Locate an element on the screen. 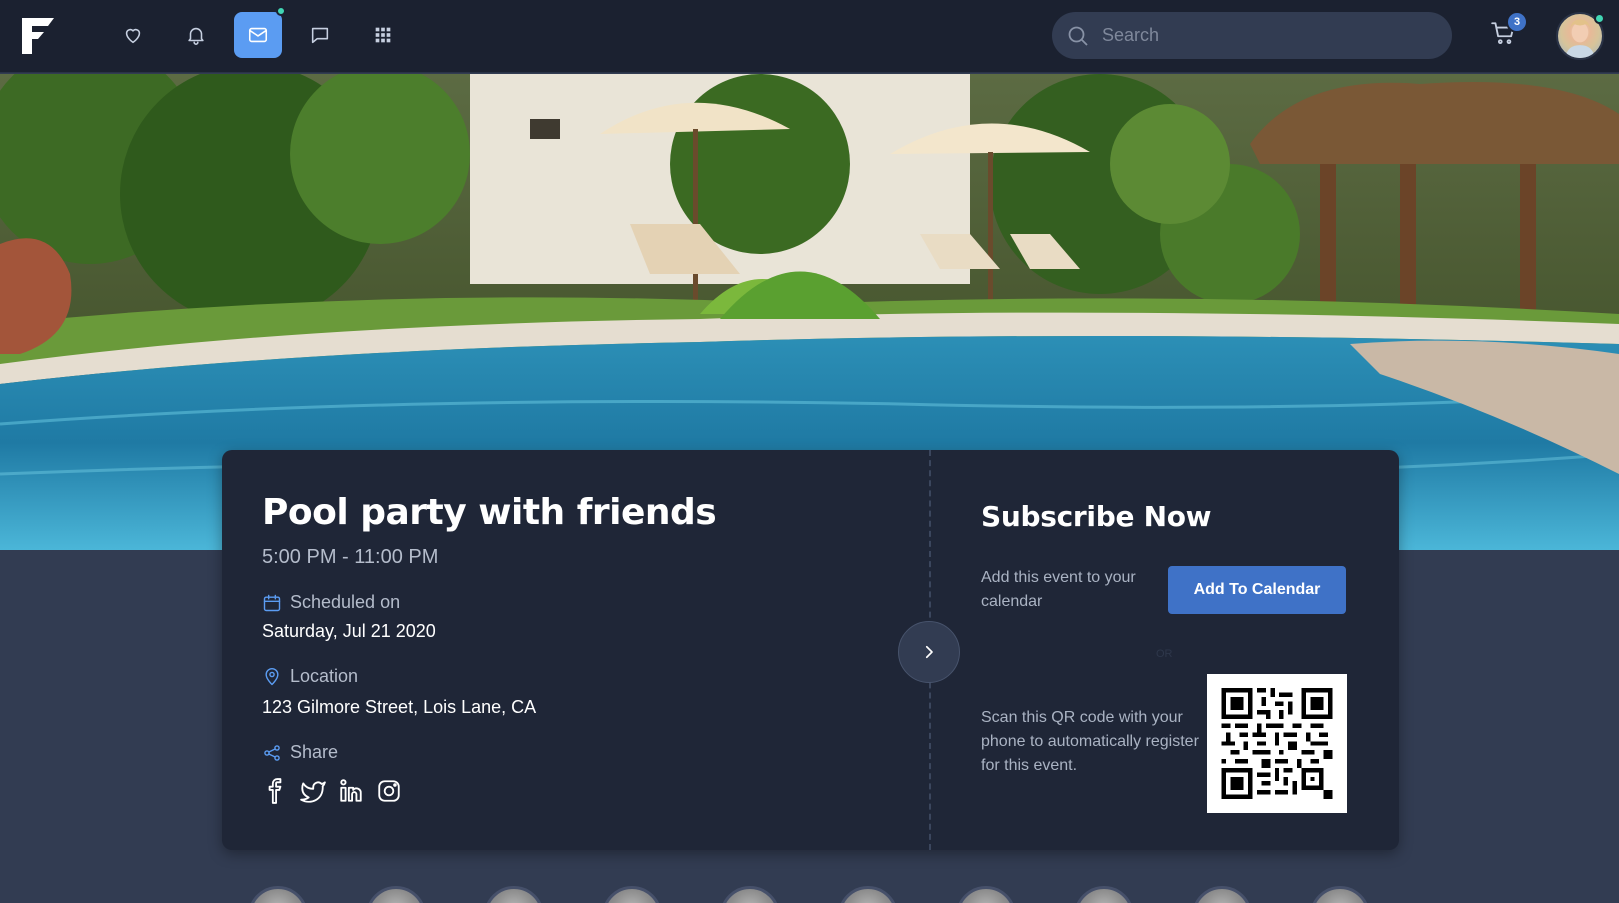 Image resolution: width=1619 pixels, height=903 pixels. bell-icon is located at coordinates (196, 36).